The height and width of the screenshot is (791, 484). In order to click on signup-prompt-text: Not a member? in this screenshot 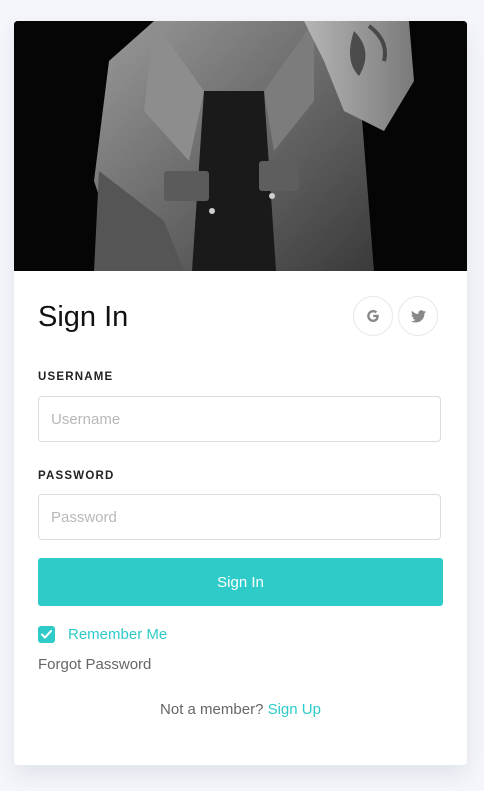, I will do `click(212, 709)`.